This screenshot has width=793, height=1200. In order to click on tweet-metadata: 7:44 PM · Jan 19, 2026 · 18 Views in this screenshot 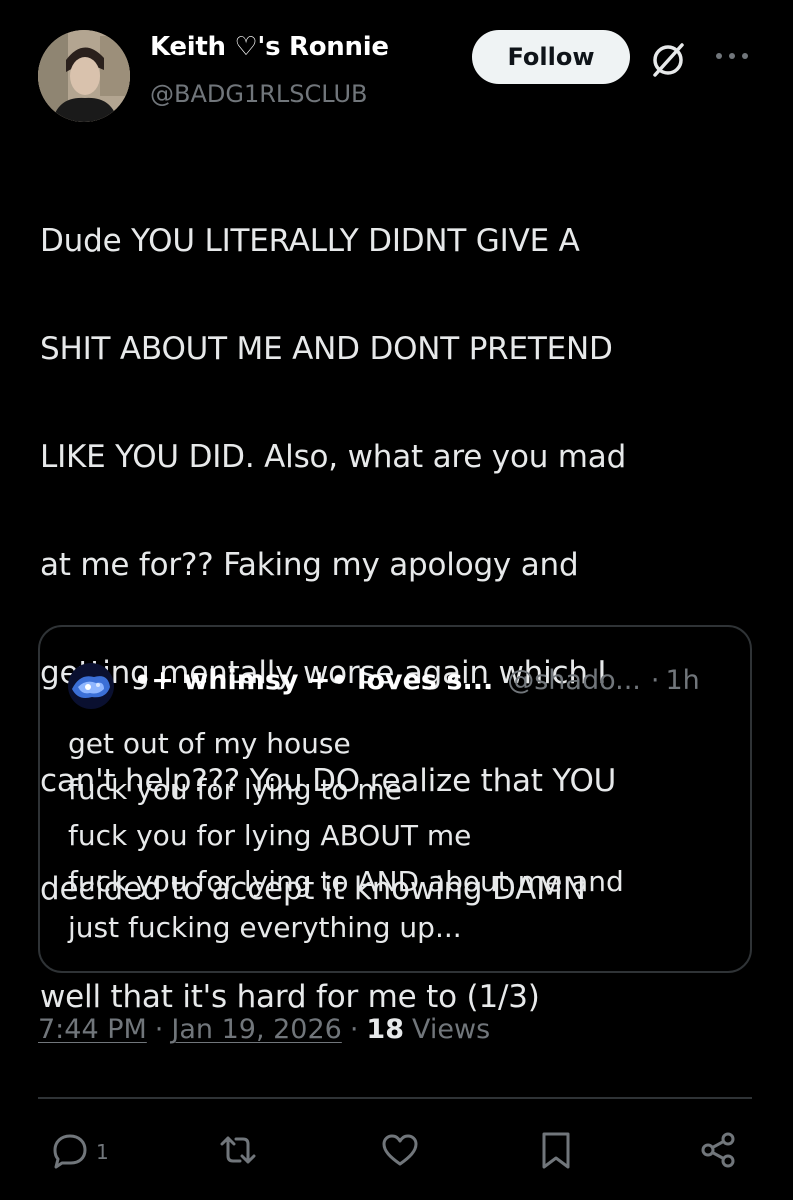, I will do `click(264, 1029)`.